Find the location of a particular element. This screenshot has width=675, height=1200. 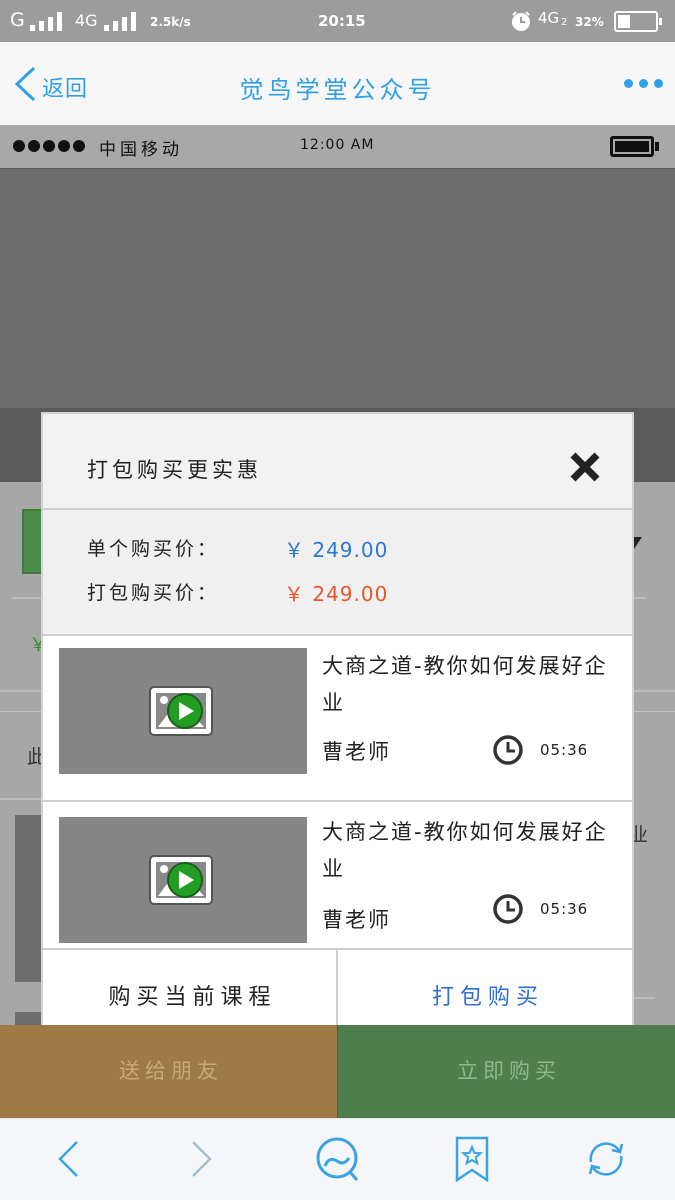

single-price-value: ￥ 249.00 is located at coordinates (336, 550).